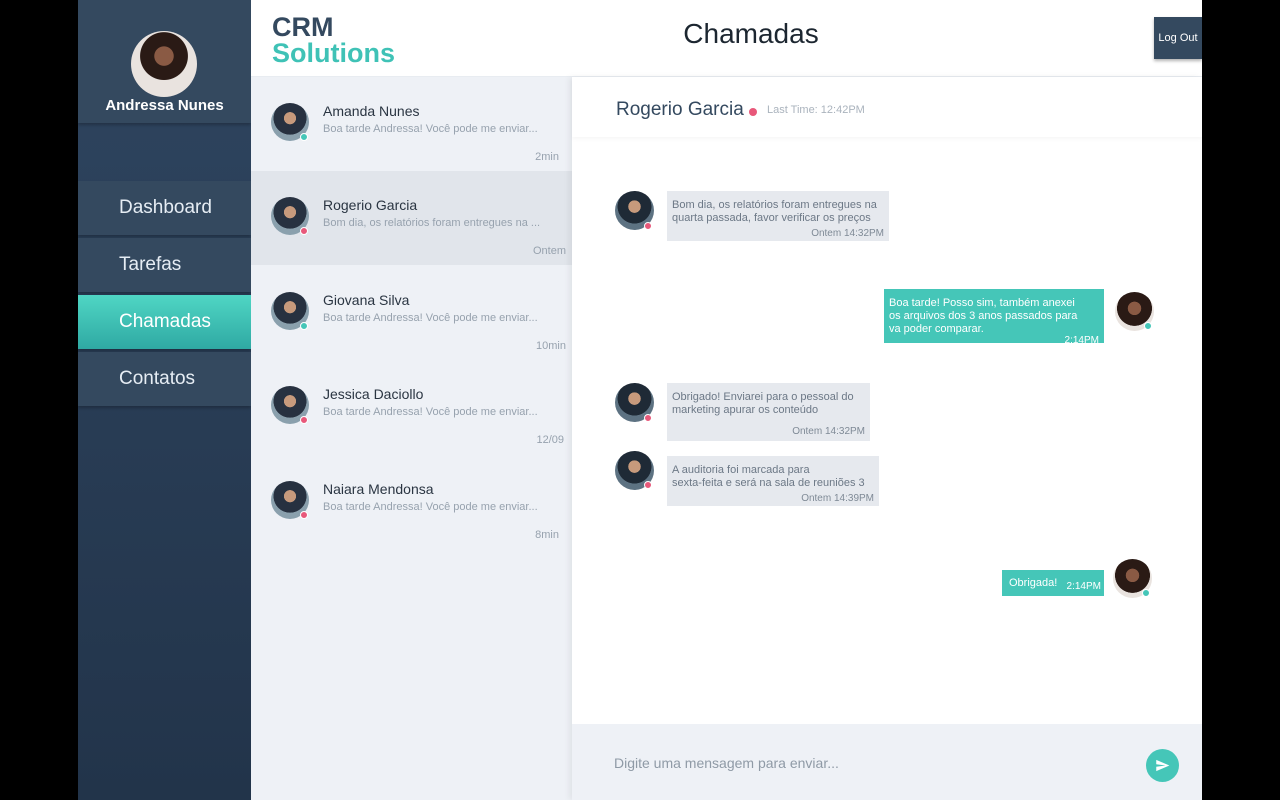 This screenshot has width=1280, height=800. Describe the element at coordinates (887, 107) in the screenshot. I see `chat-header: Rogerio Garcia Last Time: 12:42PM` at that location.